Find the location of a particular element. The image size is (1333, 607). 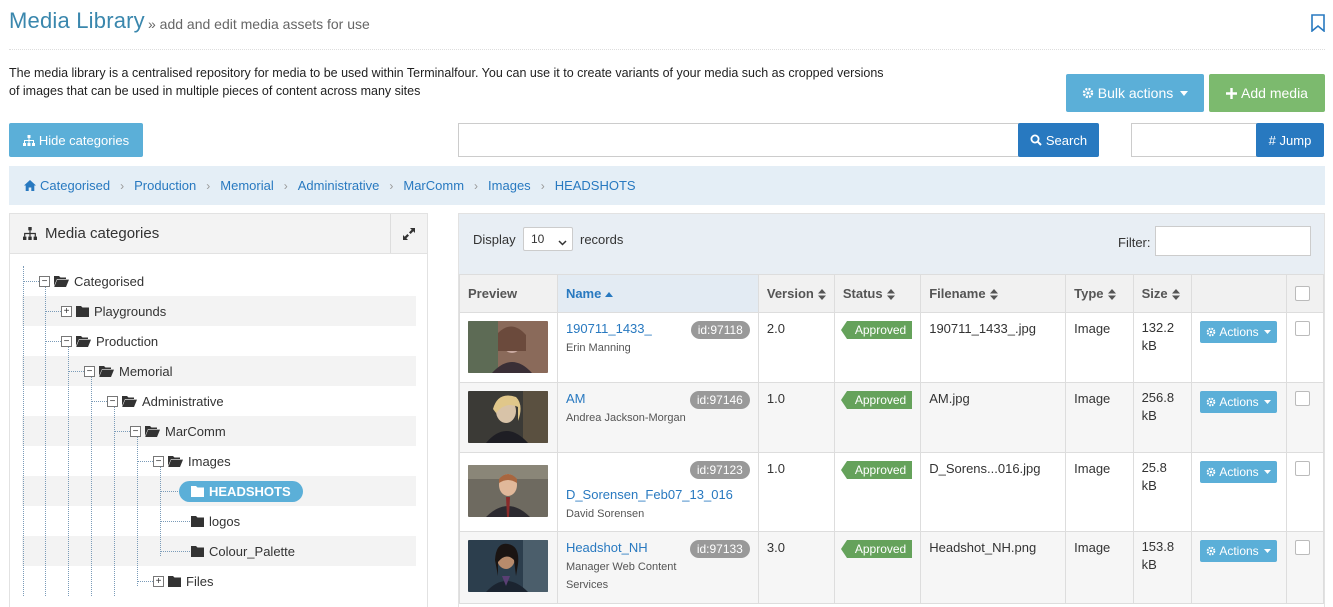

version-cell: 1.0 is located at coordinates (796, 492).